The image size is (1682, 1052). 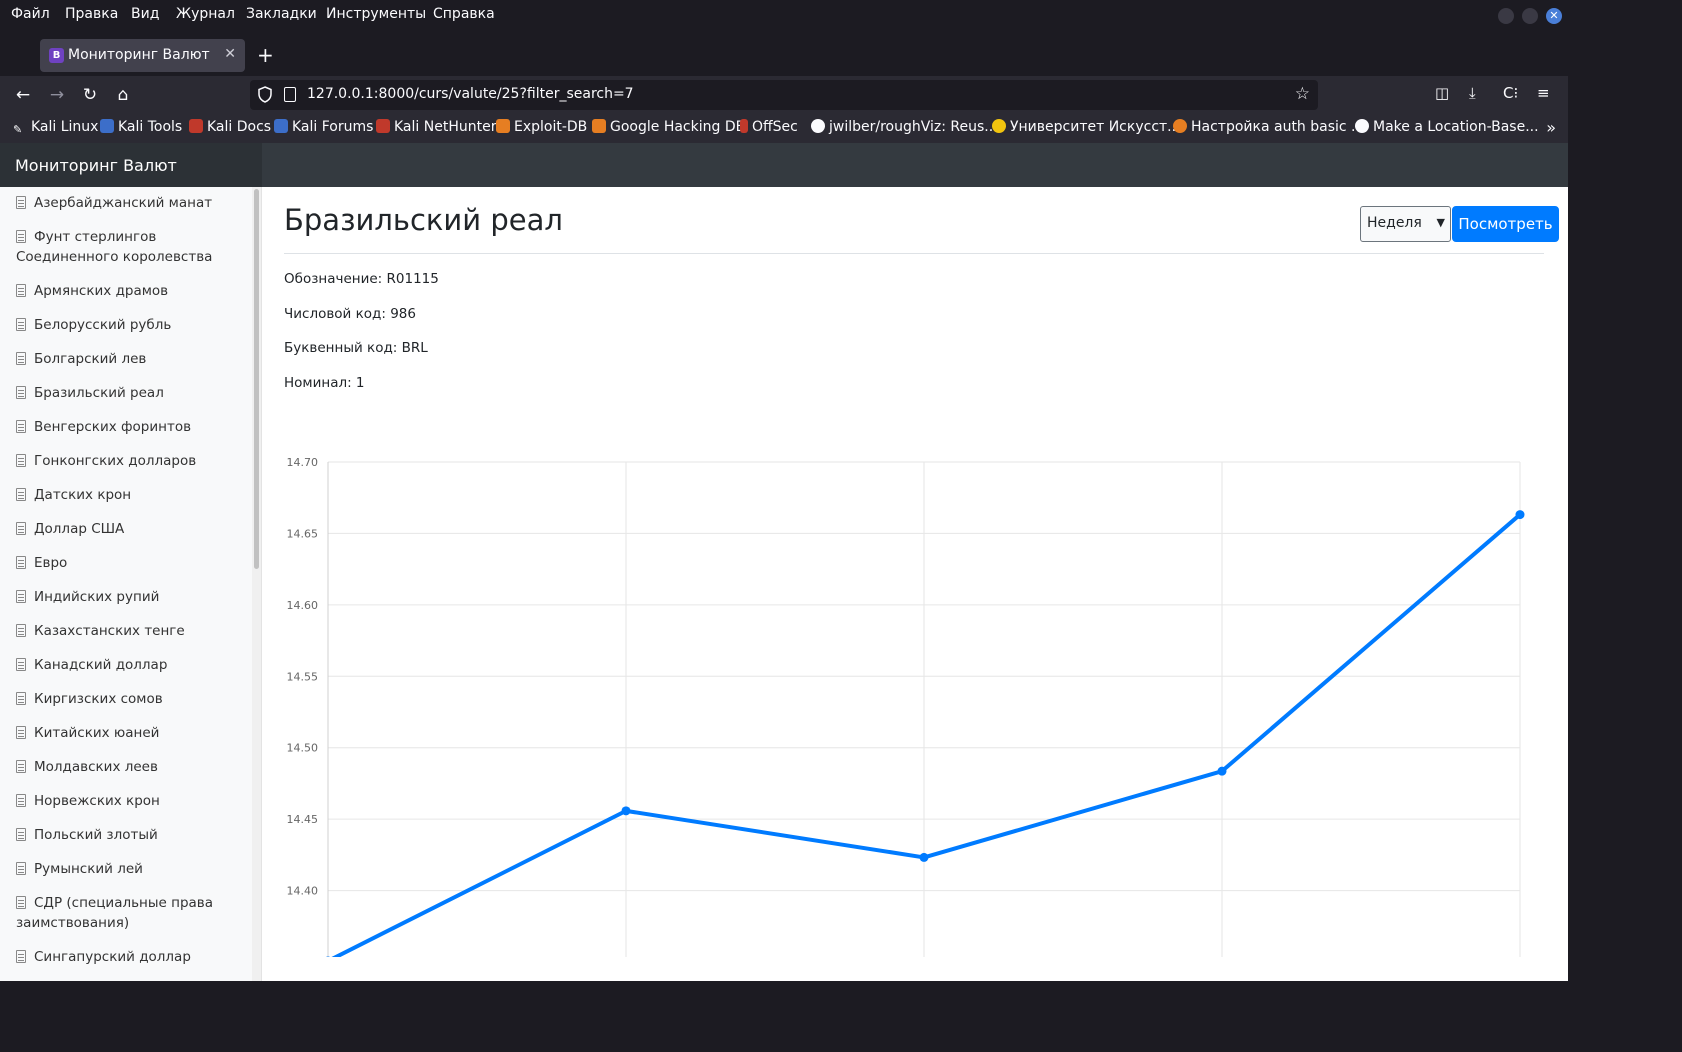 I want to click on sidebar-item: Румынский лей, so click(x=126, y=870).